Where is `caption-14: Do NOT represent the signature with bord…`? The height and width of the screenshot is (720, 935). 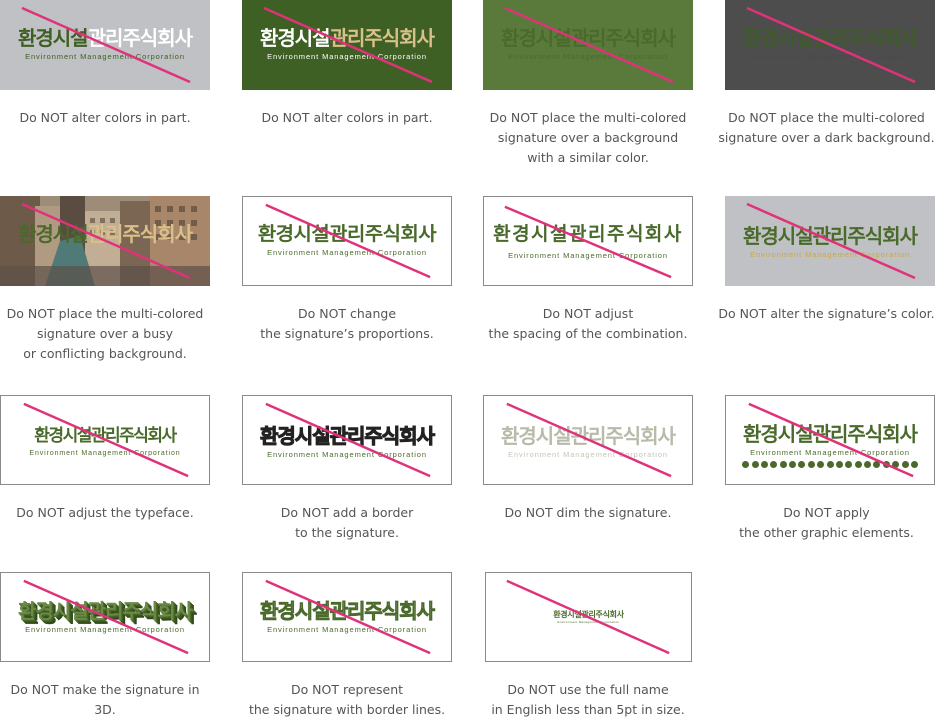 caption-14: Do NOT represent the signature with bord… is located at coordinates (347, 699).